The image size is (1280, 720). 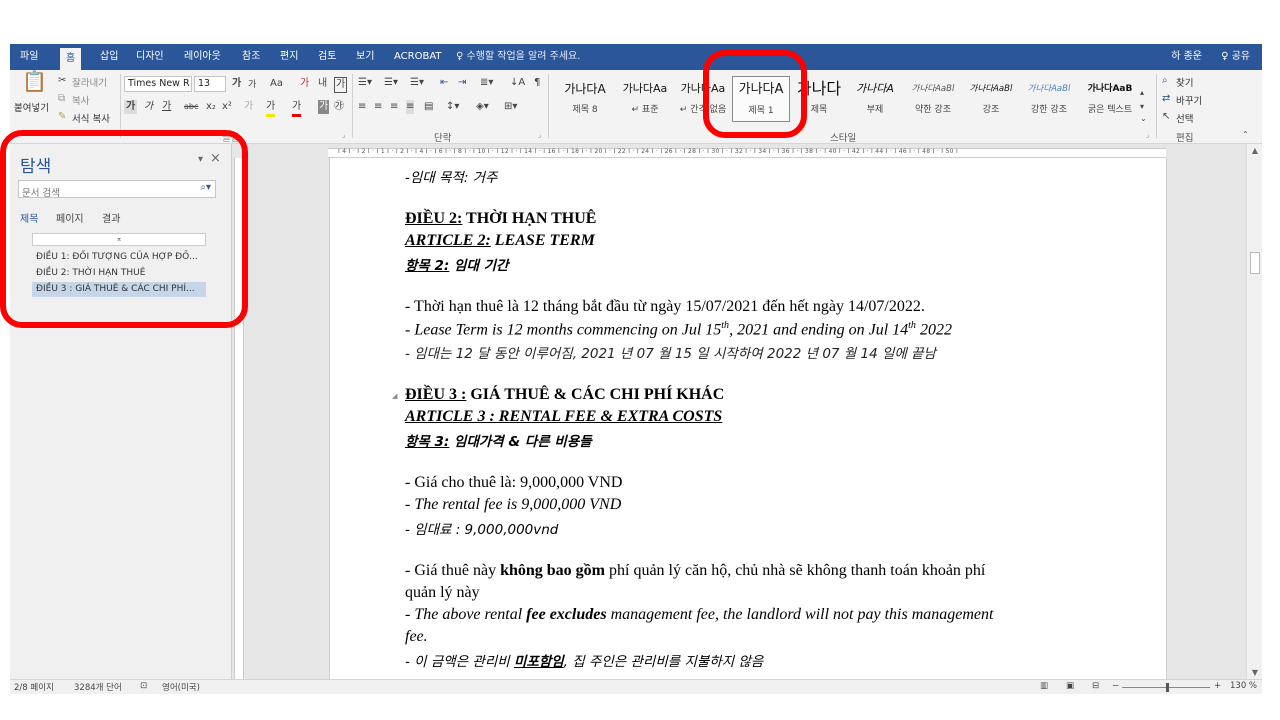 I want to click on grow-font-button: 가, so click(x=236, y=84).